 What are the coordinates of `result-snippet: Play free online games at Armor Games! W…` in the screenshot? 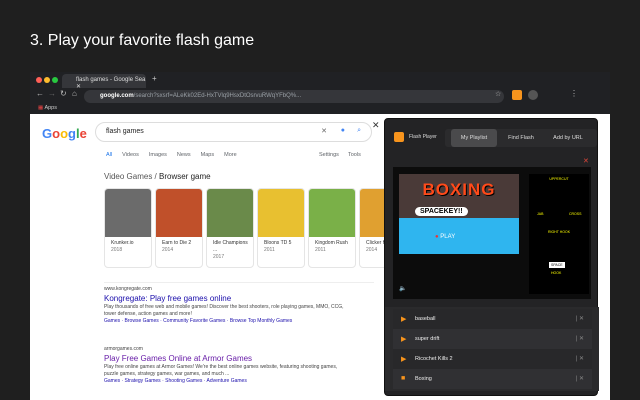 It's located at (221, 370).